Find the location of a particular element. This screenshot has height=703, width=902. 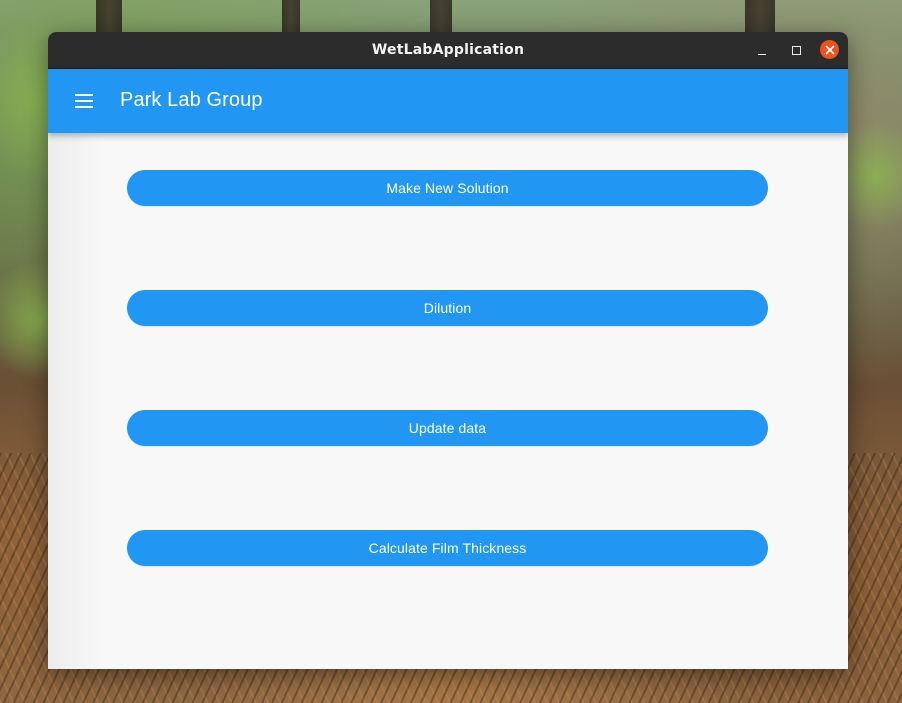

hamburger-menu-icon is located at coordinates (84, 101).